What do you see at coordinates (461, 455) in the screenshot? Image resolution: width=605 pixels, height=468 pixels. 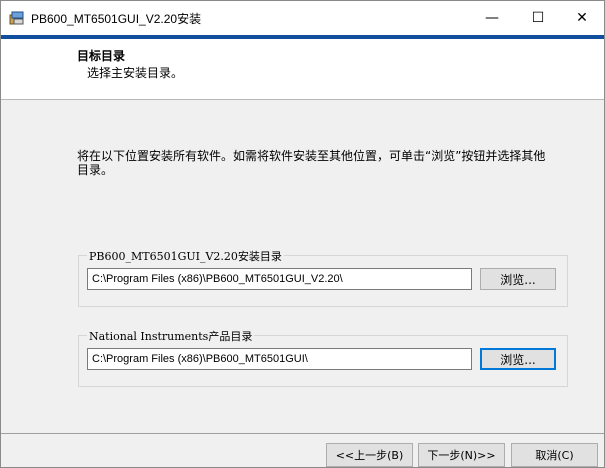 I see `next-button: 下一步(N)>>` at bounding box center [461, 455].